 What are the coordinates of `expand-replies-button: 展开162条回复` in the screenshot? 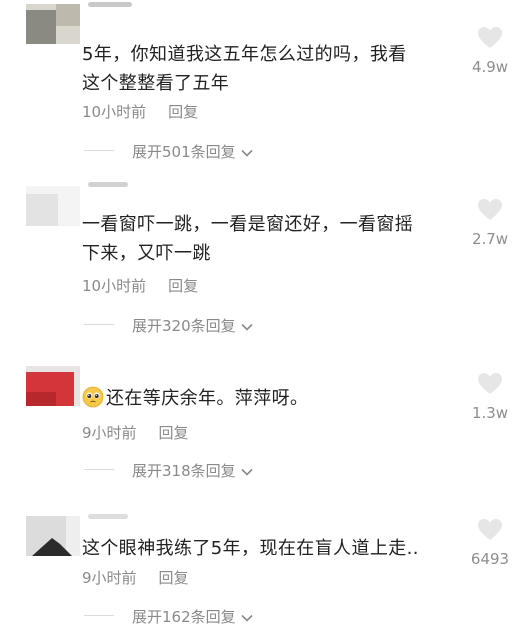 It's located at (184, 616).